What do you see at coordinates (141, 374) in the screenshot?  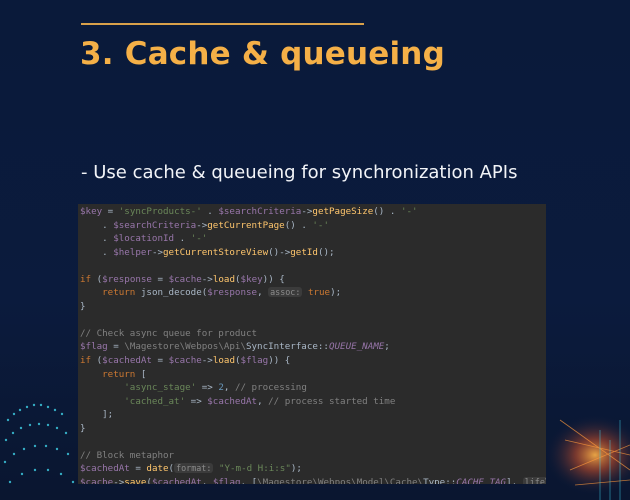 I see `code-token: [` at bounding box center [141, 374].